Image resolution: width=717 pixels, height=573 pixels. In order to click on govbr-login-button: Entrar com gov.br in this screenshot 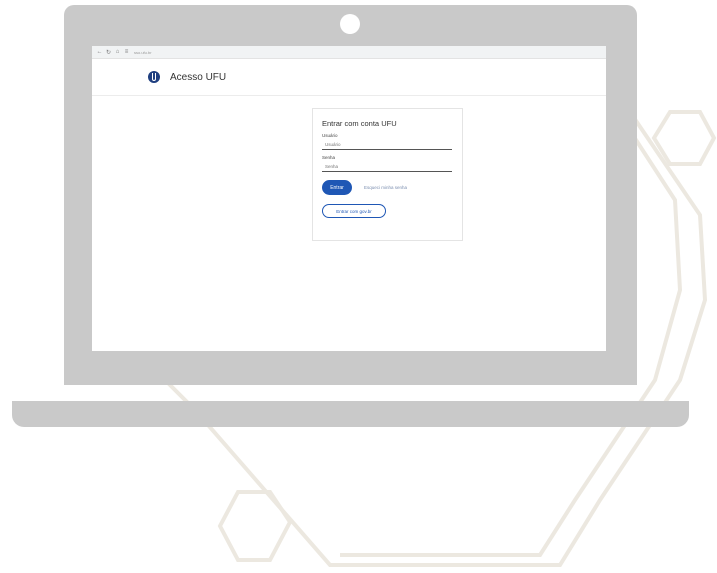, I will do `click(354, 211)`.